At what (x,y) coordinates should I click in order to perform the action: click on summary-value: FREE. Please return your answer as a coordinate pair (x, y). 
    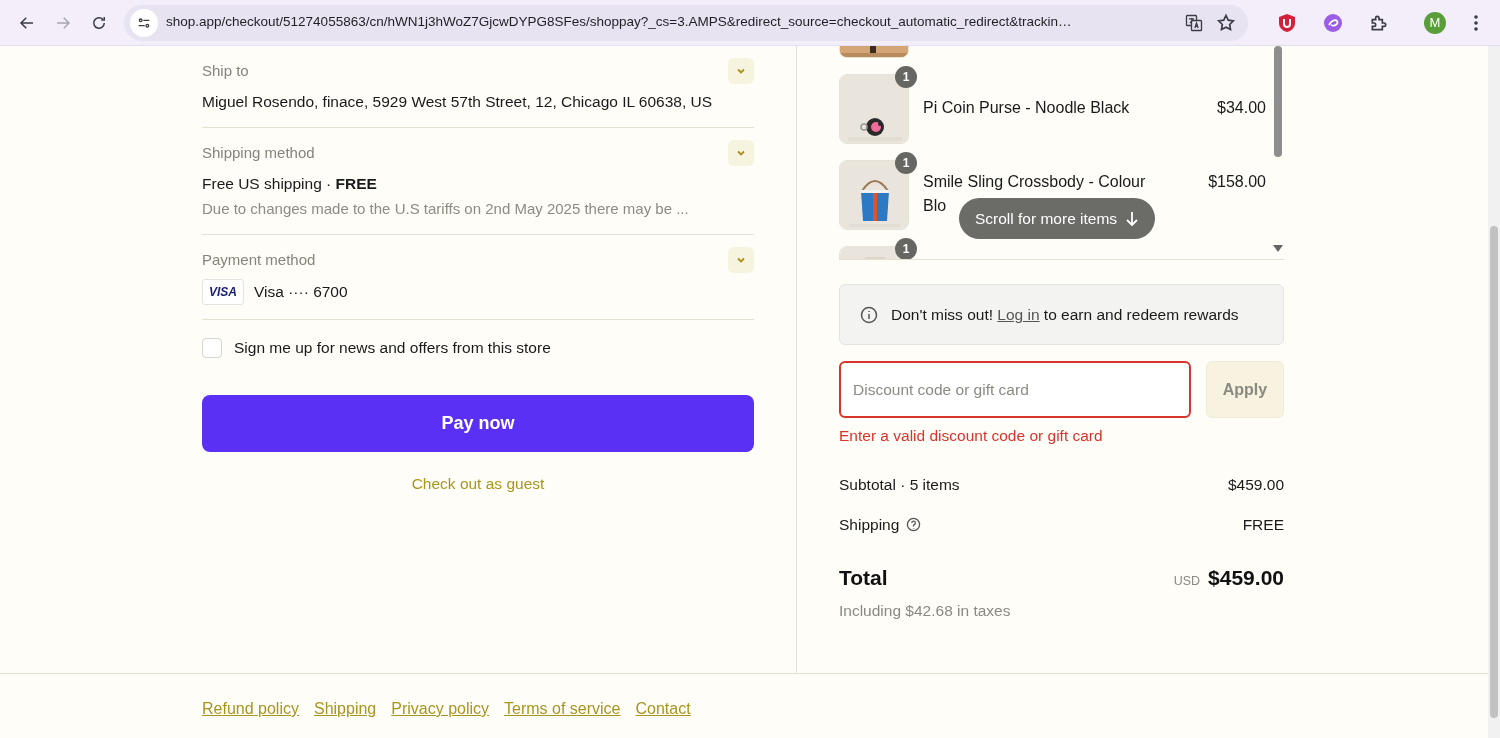
    Looking at the image, I should click on (1263, 524).